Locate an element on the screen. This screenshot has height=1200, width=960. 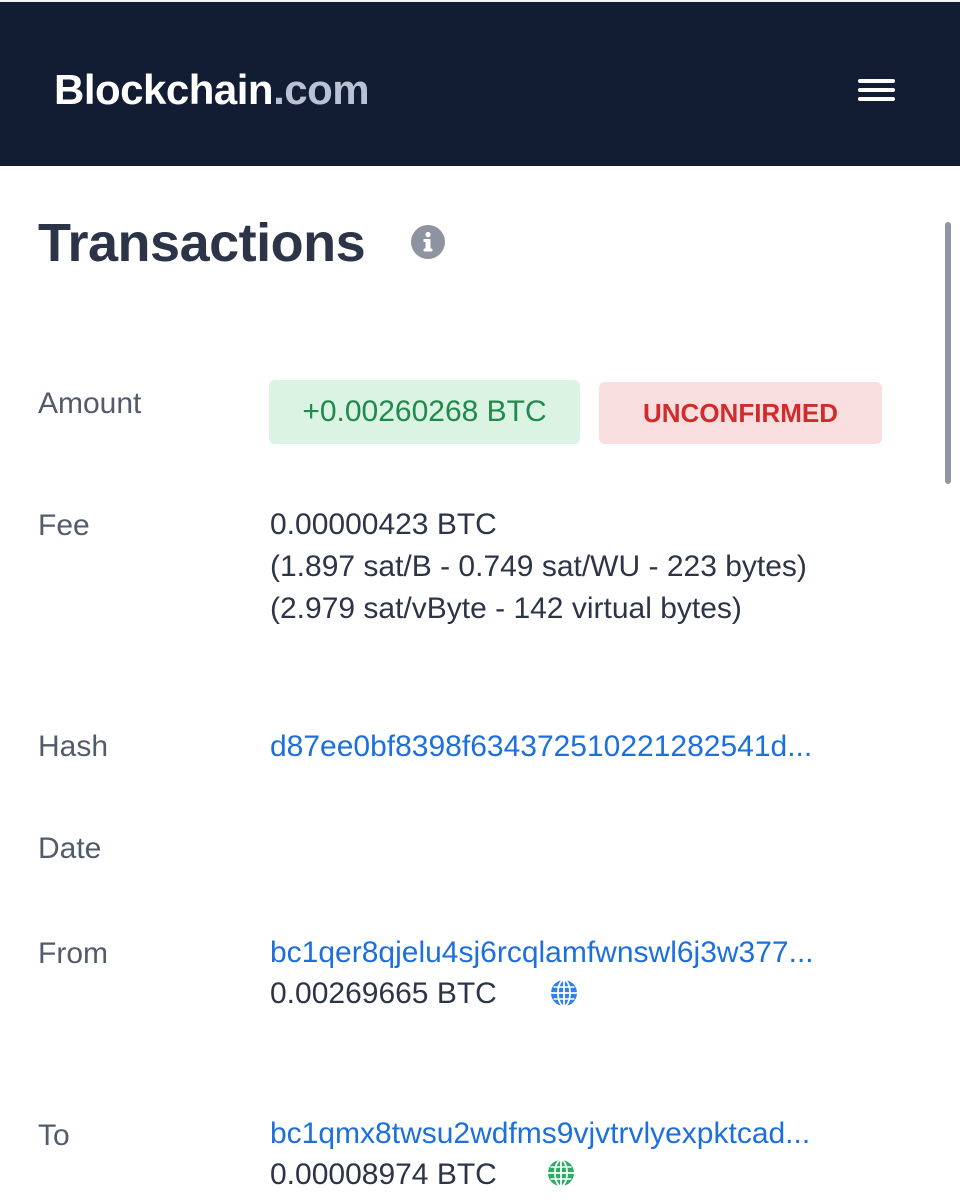
menu-bar-top is located at coordinates (876, 81).